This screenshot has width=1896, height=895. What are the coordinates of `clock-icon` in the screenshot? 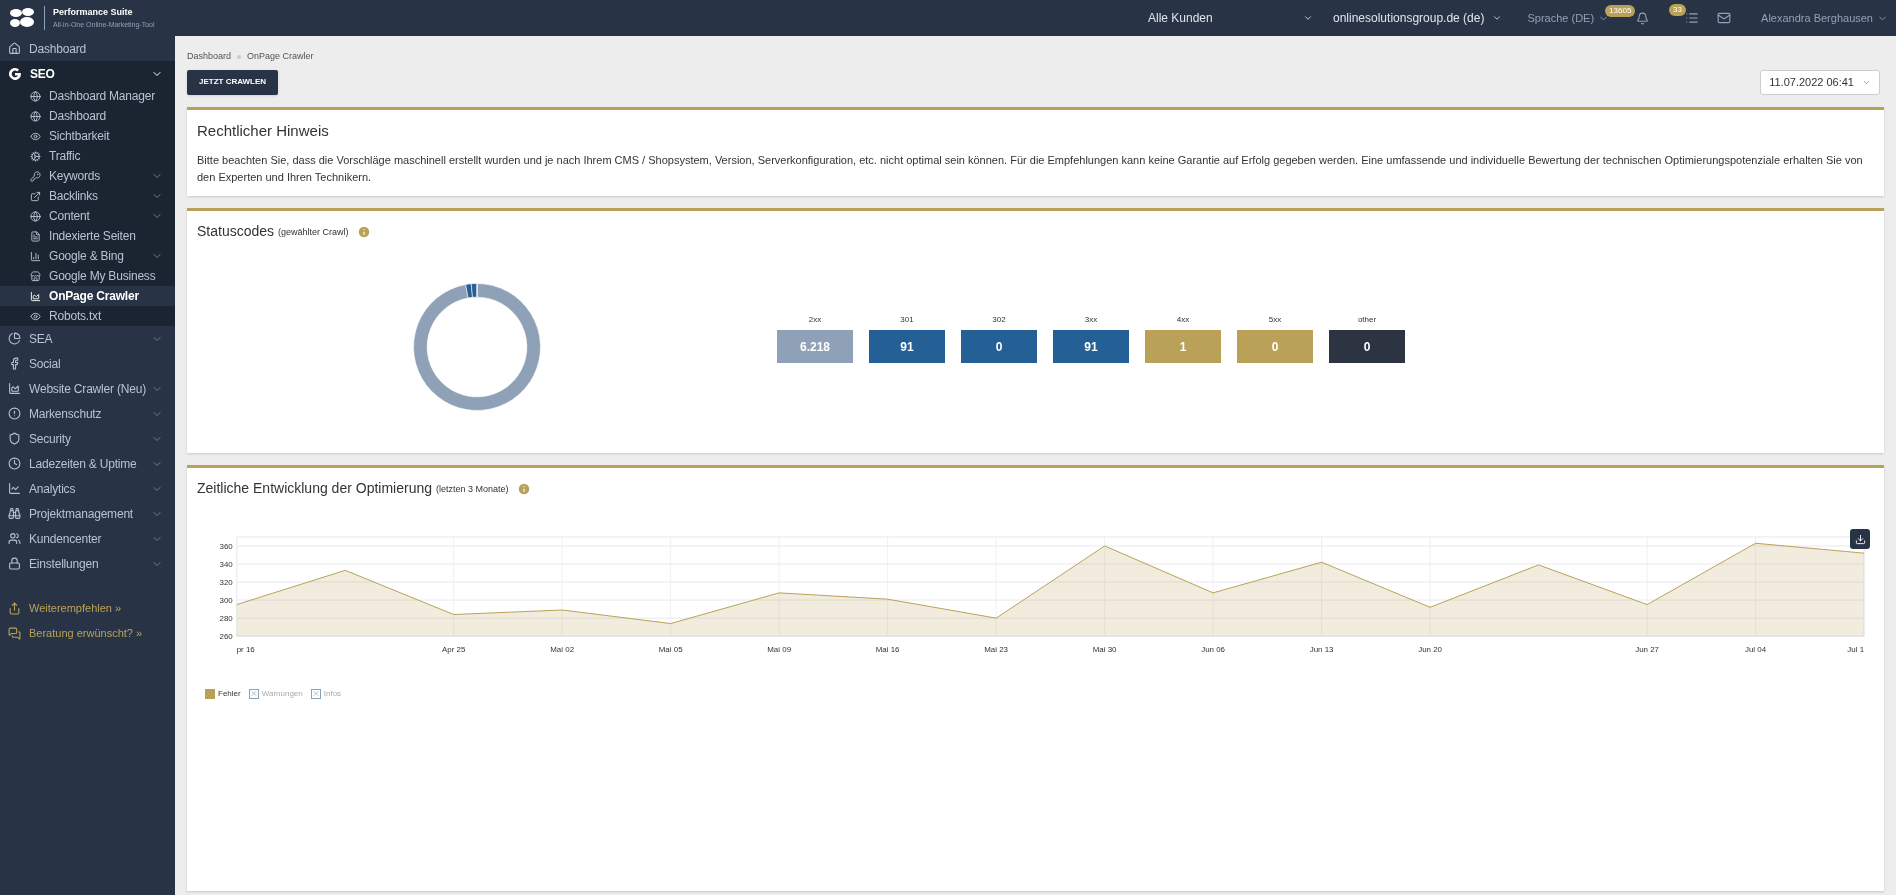 It's located at (14, 463).